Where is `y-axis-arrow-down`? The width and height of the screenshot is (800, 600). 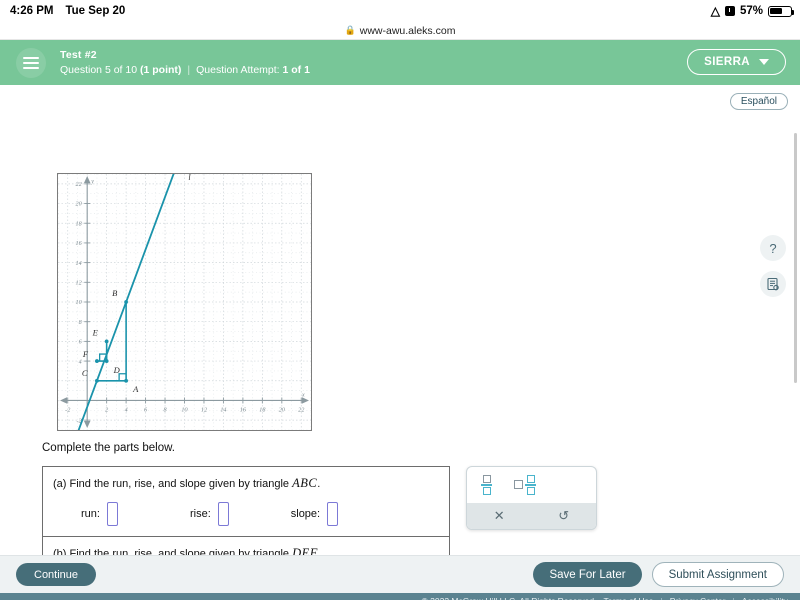
y-axis-arrow-down is located at coordinates (87, 424).